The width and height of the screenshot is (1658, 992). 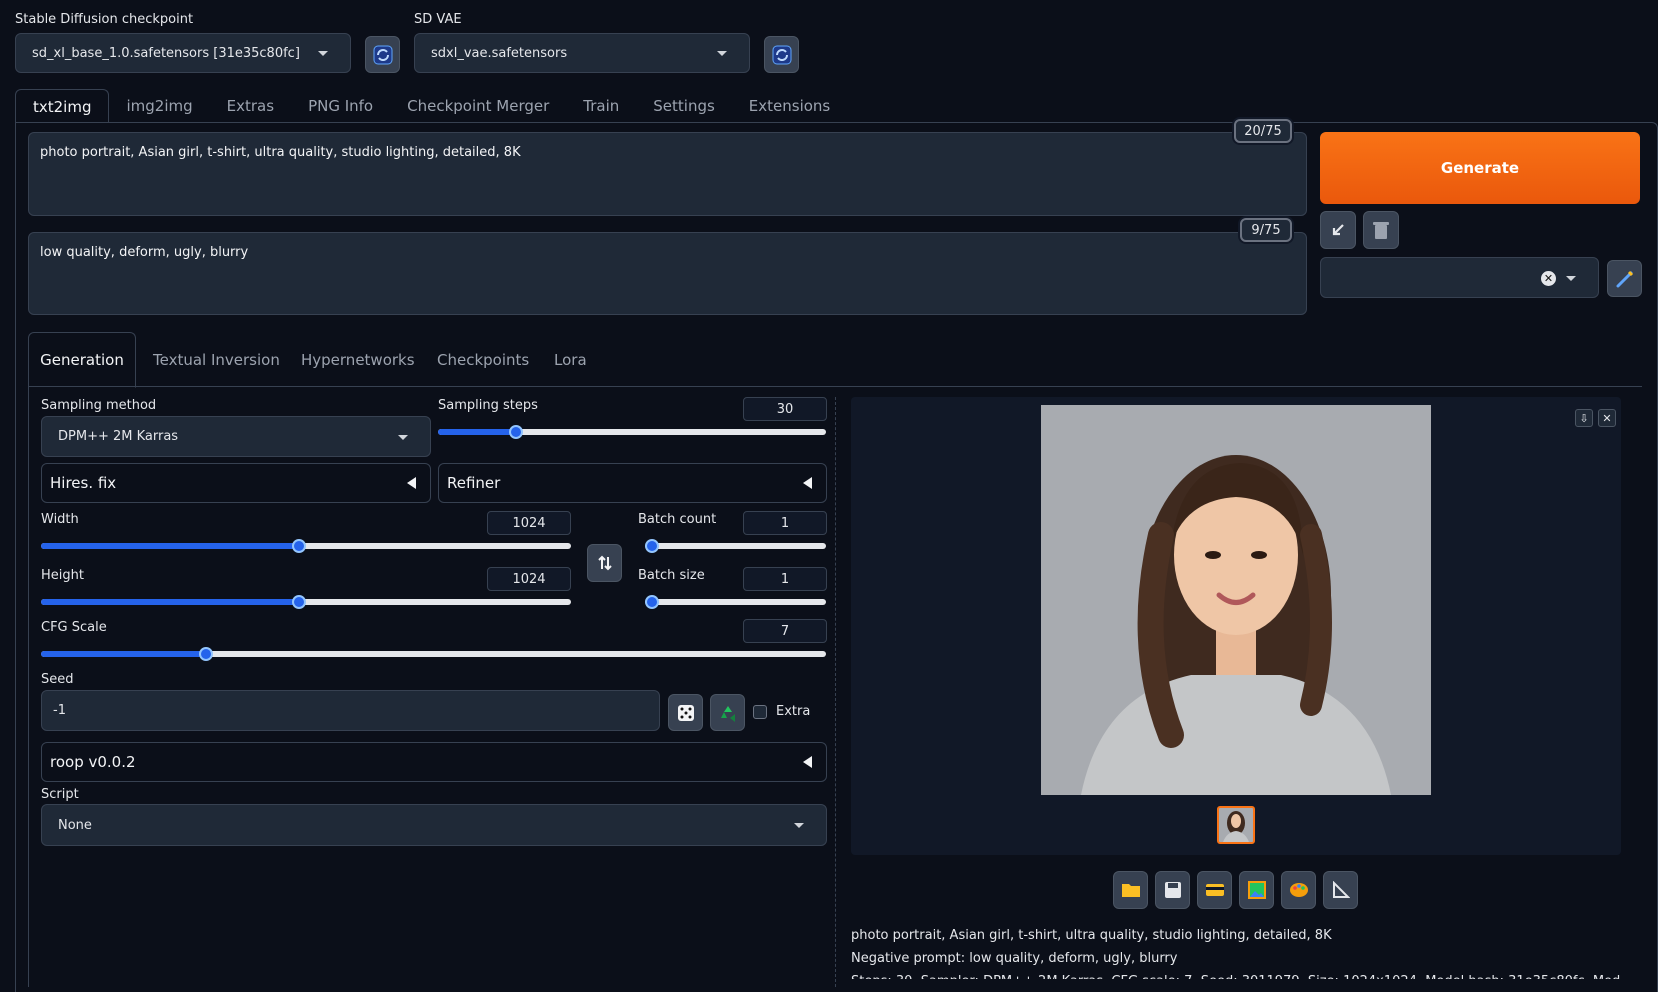 What do you see at coordinates (1236, 825) in the screenshot?
I see `gallery-thumbnail` at bounding box center [1236, 825].